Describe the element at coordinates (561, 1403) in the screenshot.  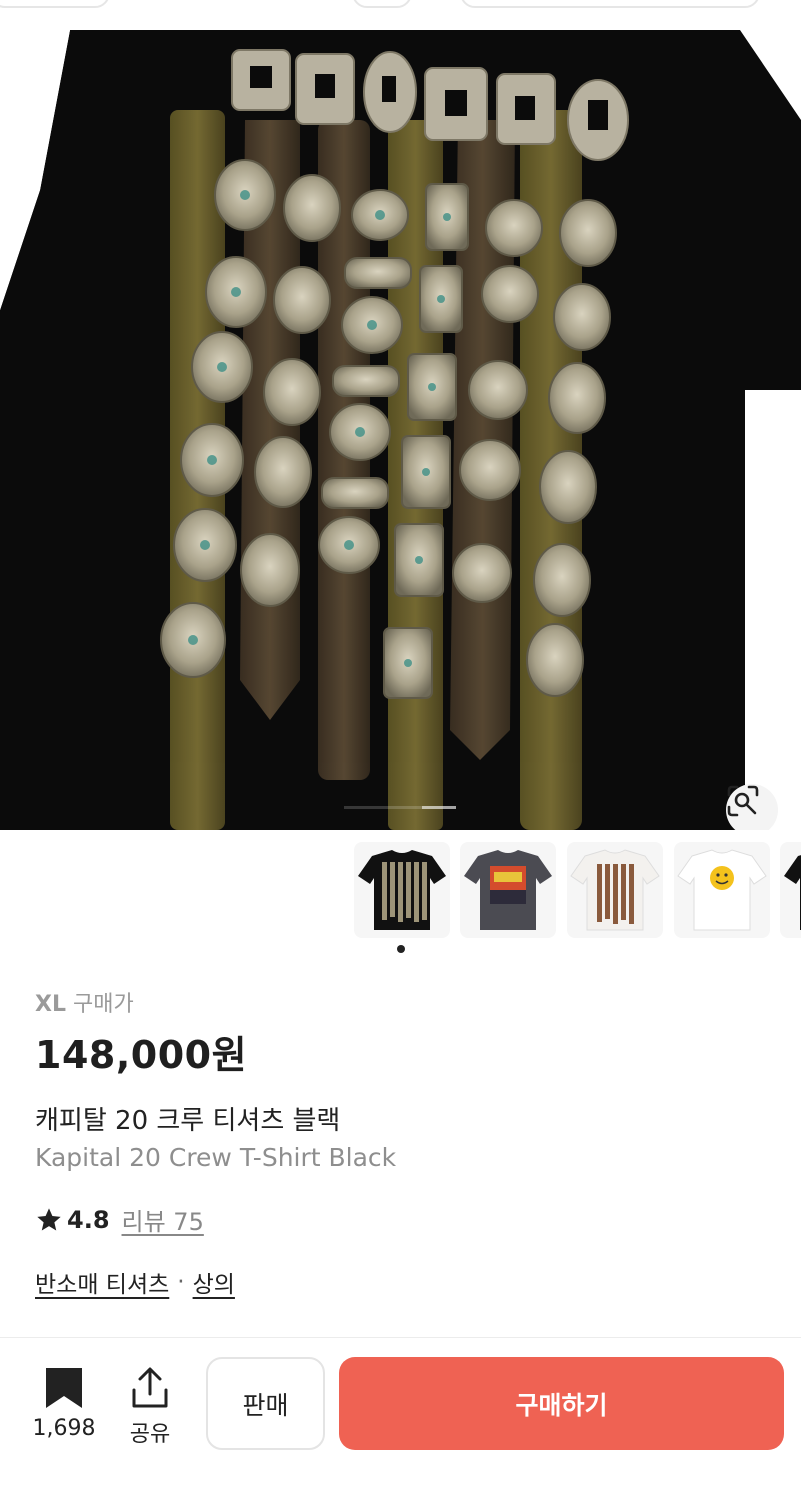
I see `buy-button: 구매하기` at that location.